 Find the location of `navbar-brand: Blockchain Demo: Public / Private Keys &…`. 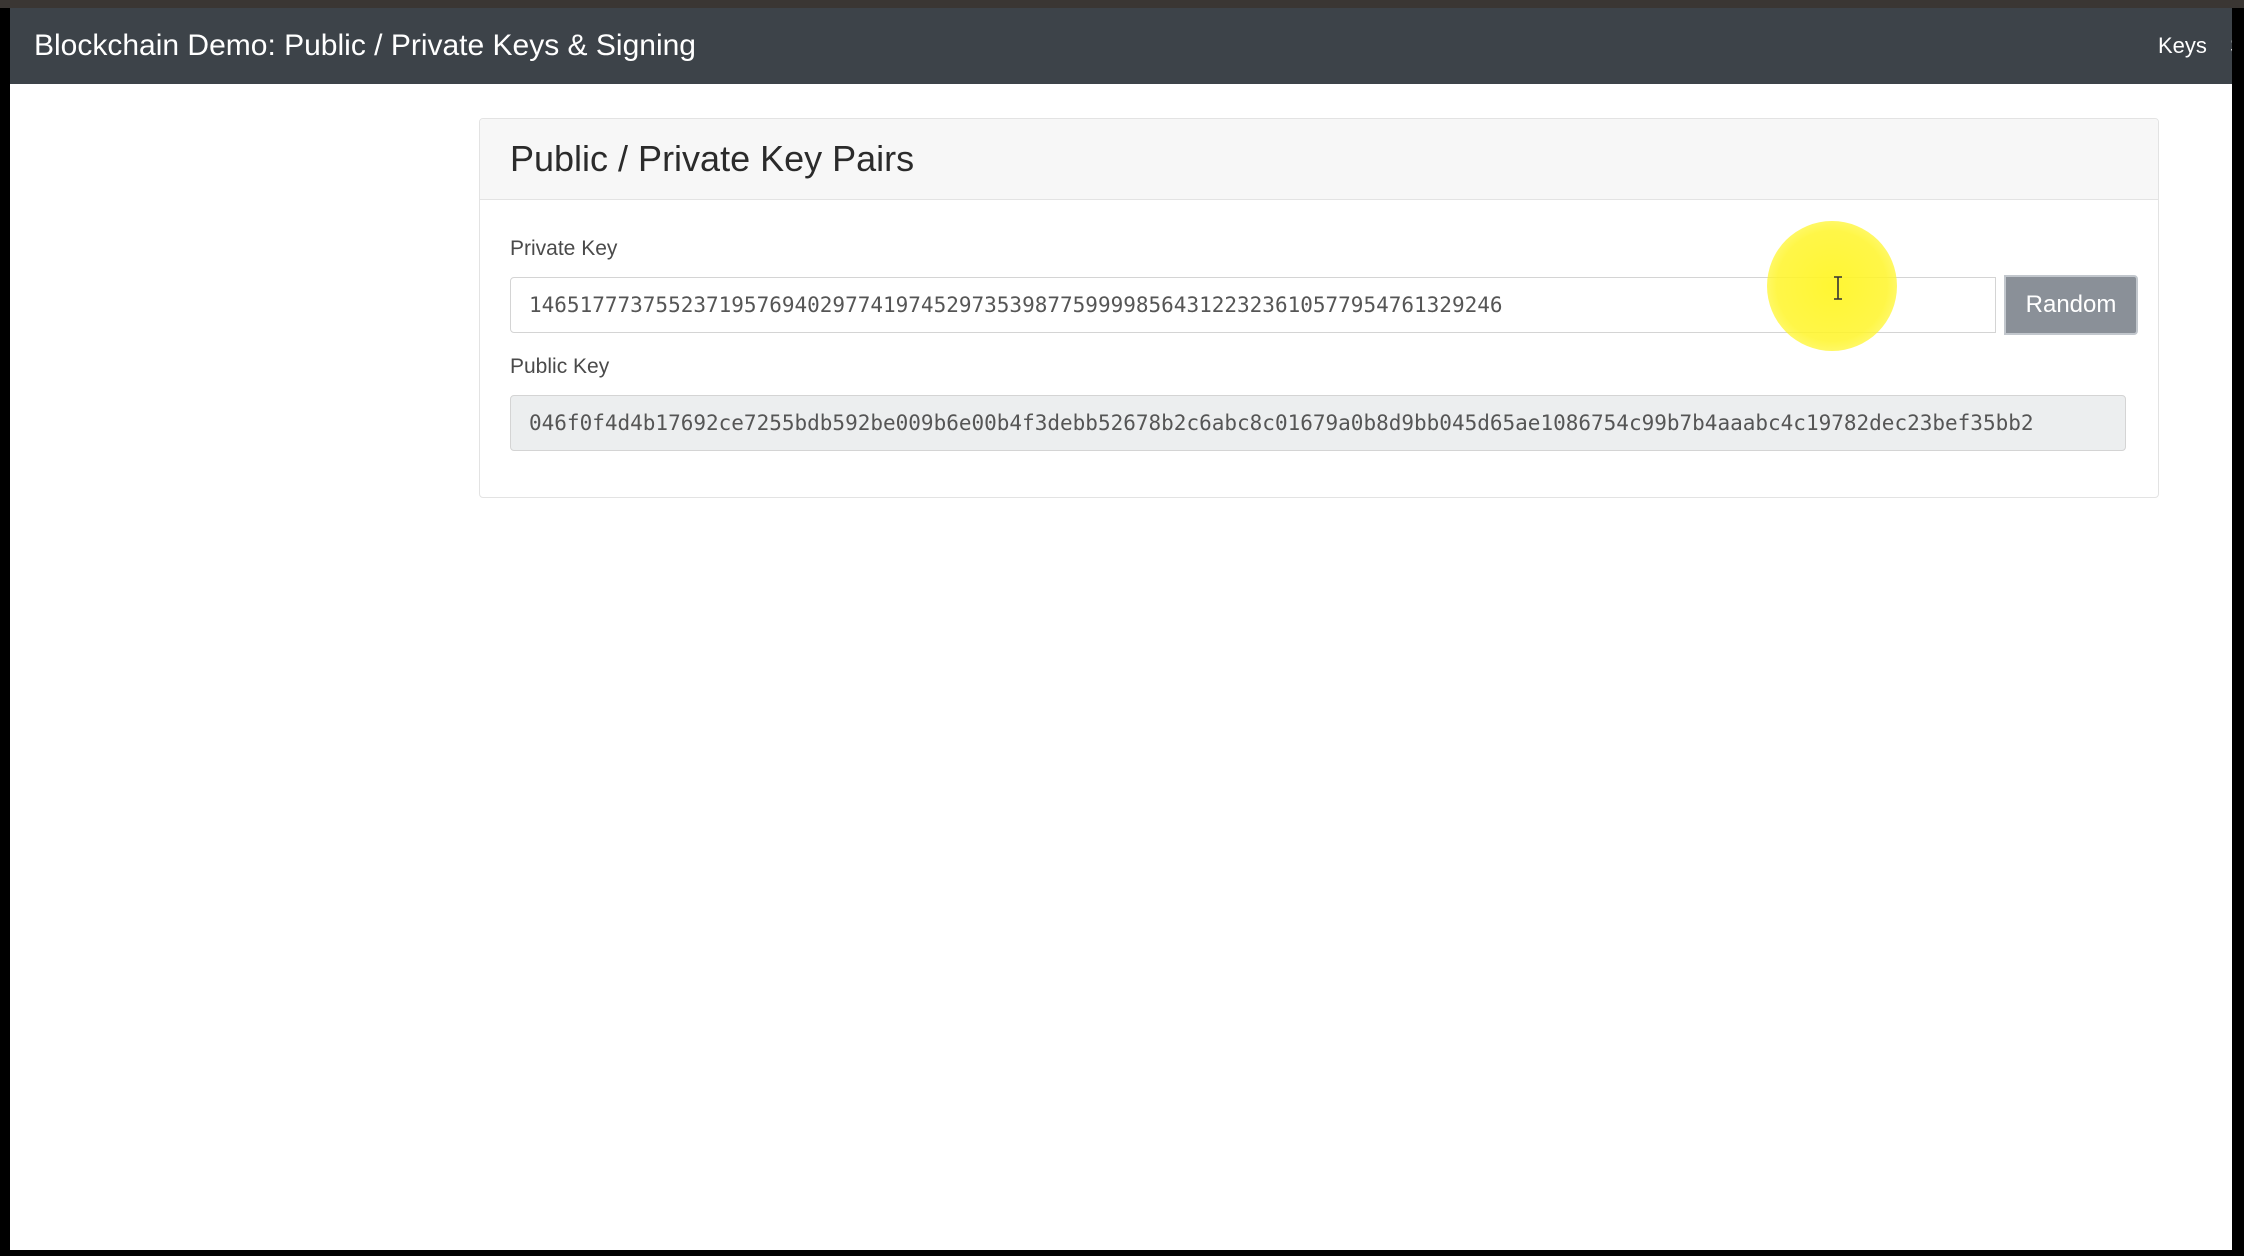

navbar-brand: Blockchain Demo: Public / Private Keys &… is located at coordinates (365, 46).